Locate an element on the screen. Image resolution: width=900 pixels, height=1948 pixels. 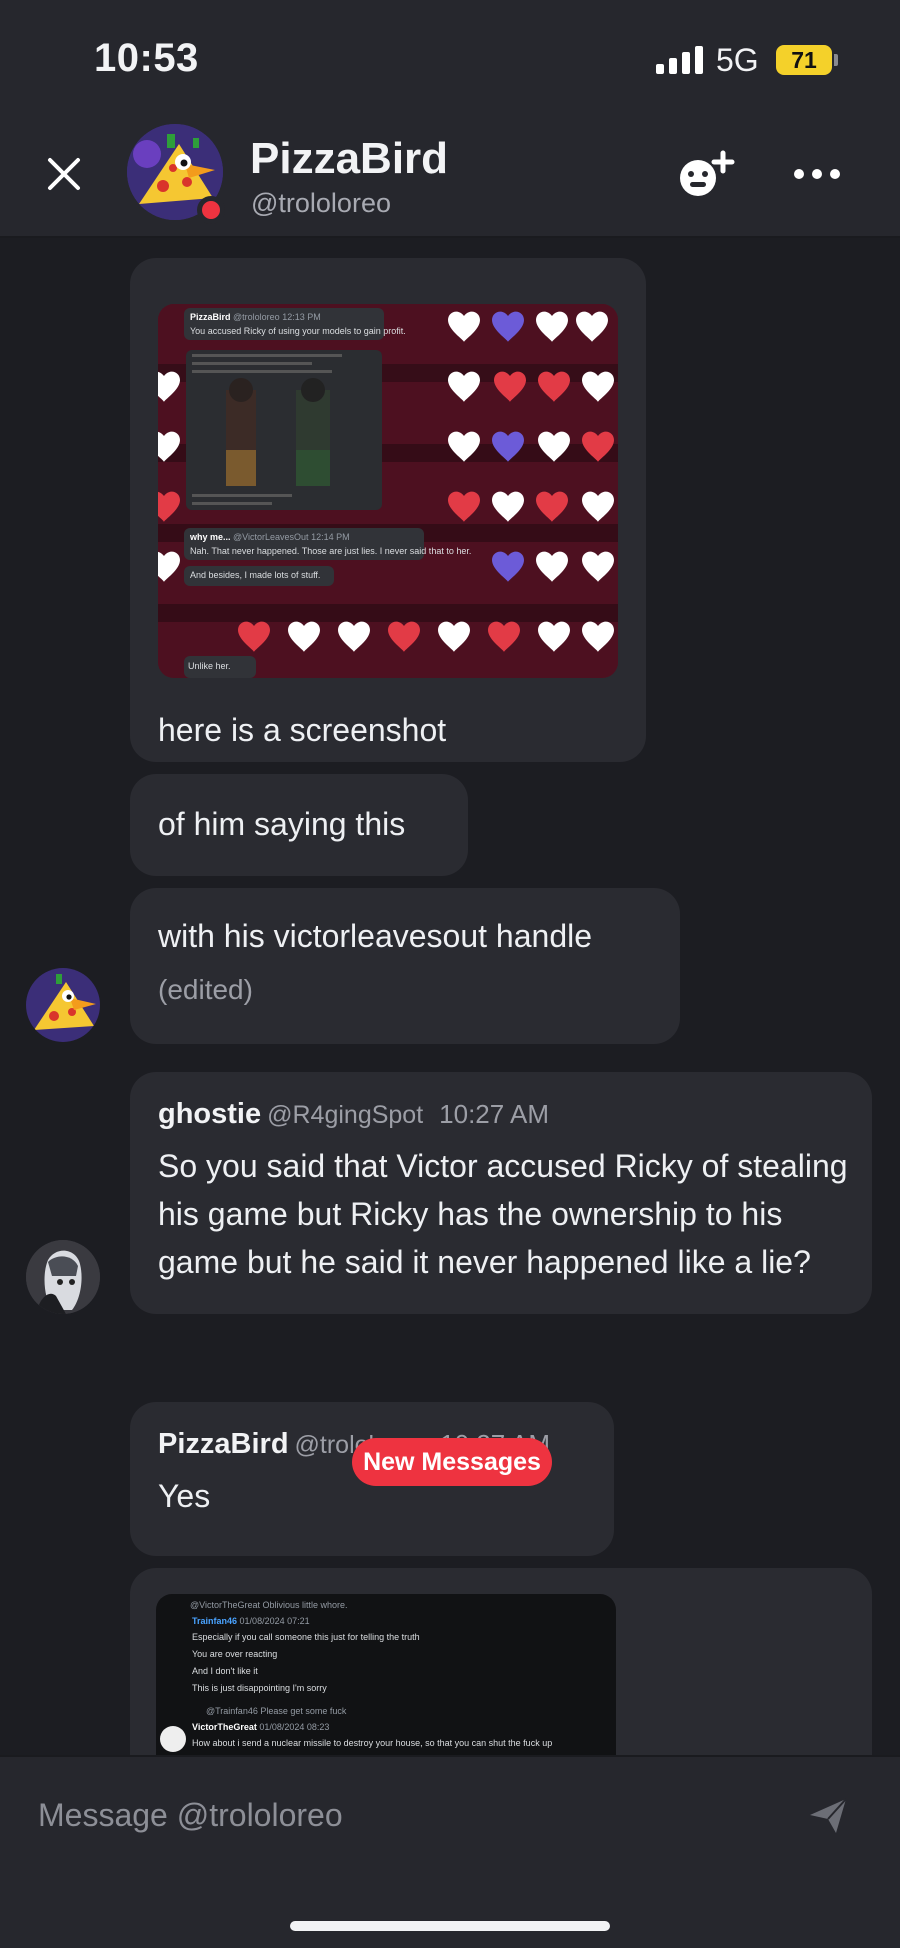
message-input is located at coordinates (408, 1815).